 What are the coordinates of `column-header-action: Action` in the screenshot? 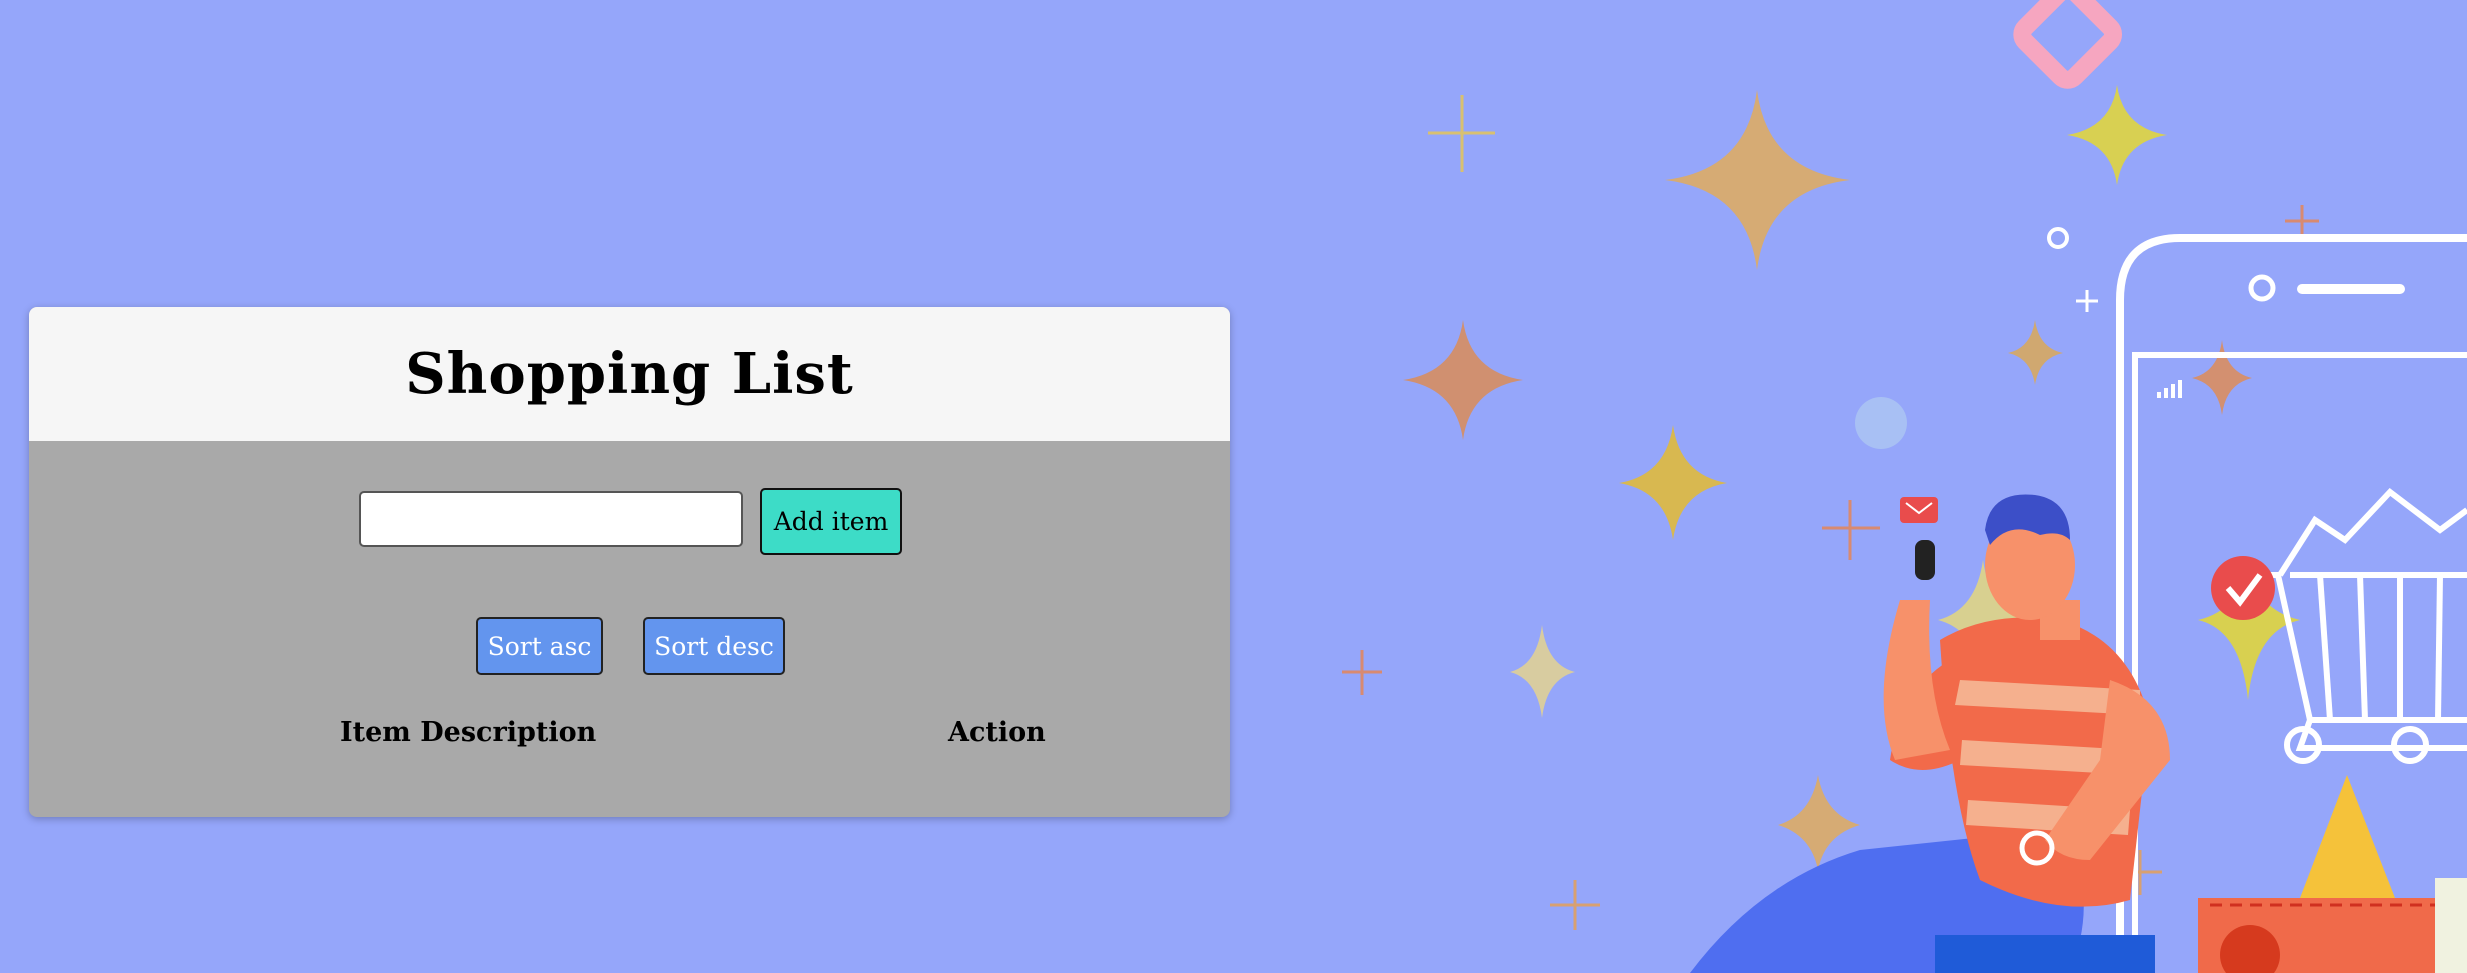 It's located at (997, 732).